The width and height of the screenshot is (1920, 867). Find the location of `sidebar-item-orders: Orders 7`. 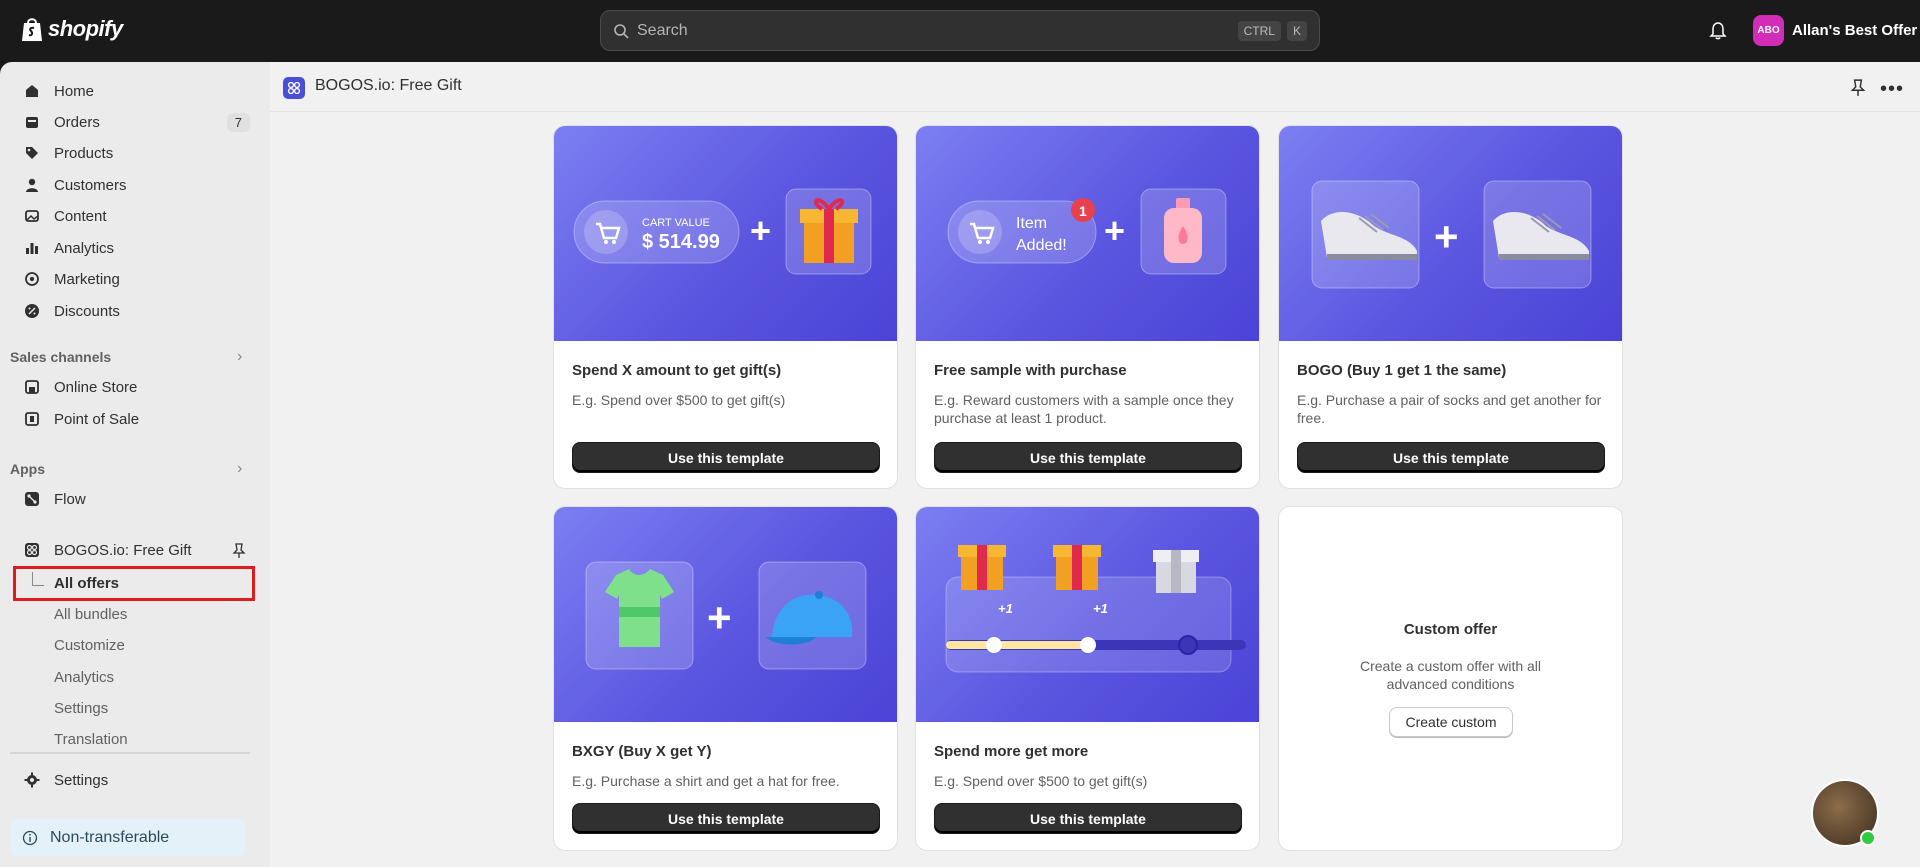

sidebar-item-orders: Orders 7 is located at coordinates (130, 122).